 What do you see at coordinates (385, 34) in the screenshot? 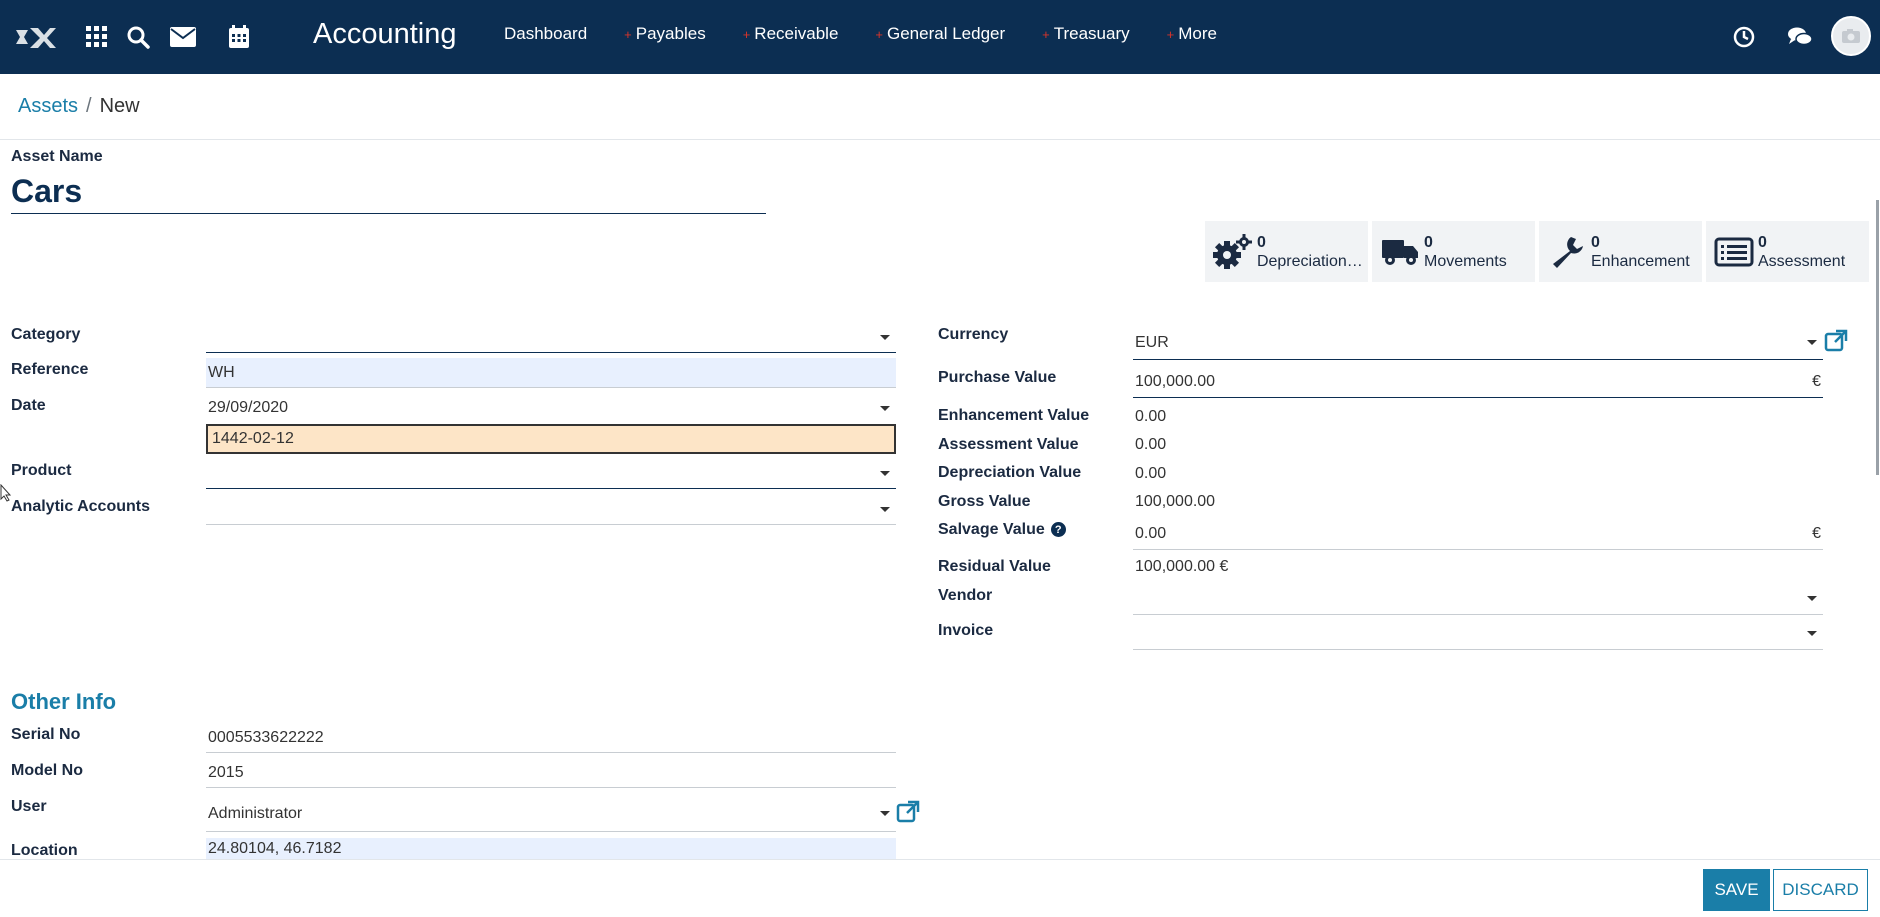
I see `app-title: Accounting` at bounding box center [385, 34].